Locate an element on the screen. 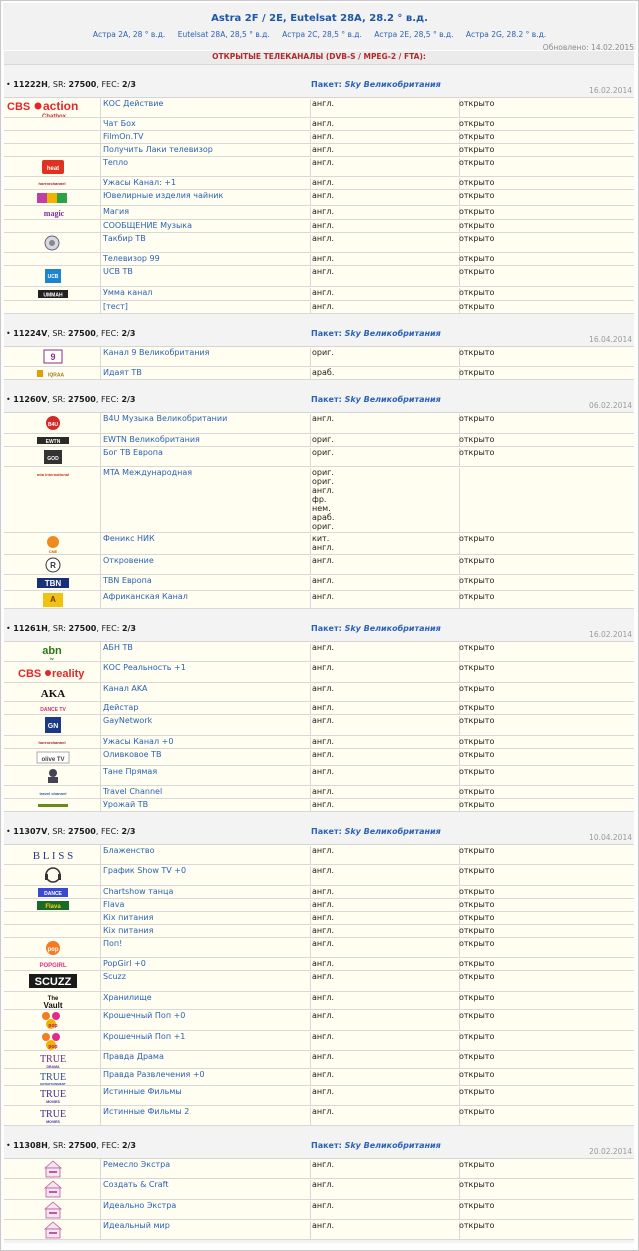  channel-name: Умма канал is located at coordinates (127, 292).